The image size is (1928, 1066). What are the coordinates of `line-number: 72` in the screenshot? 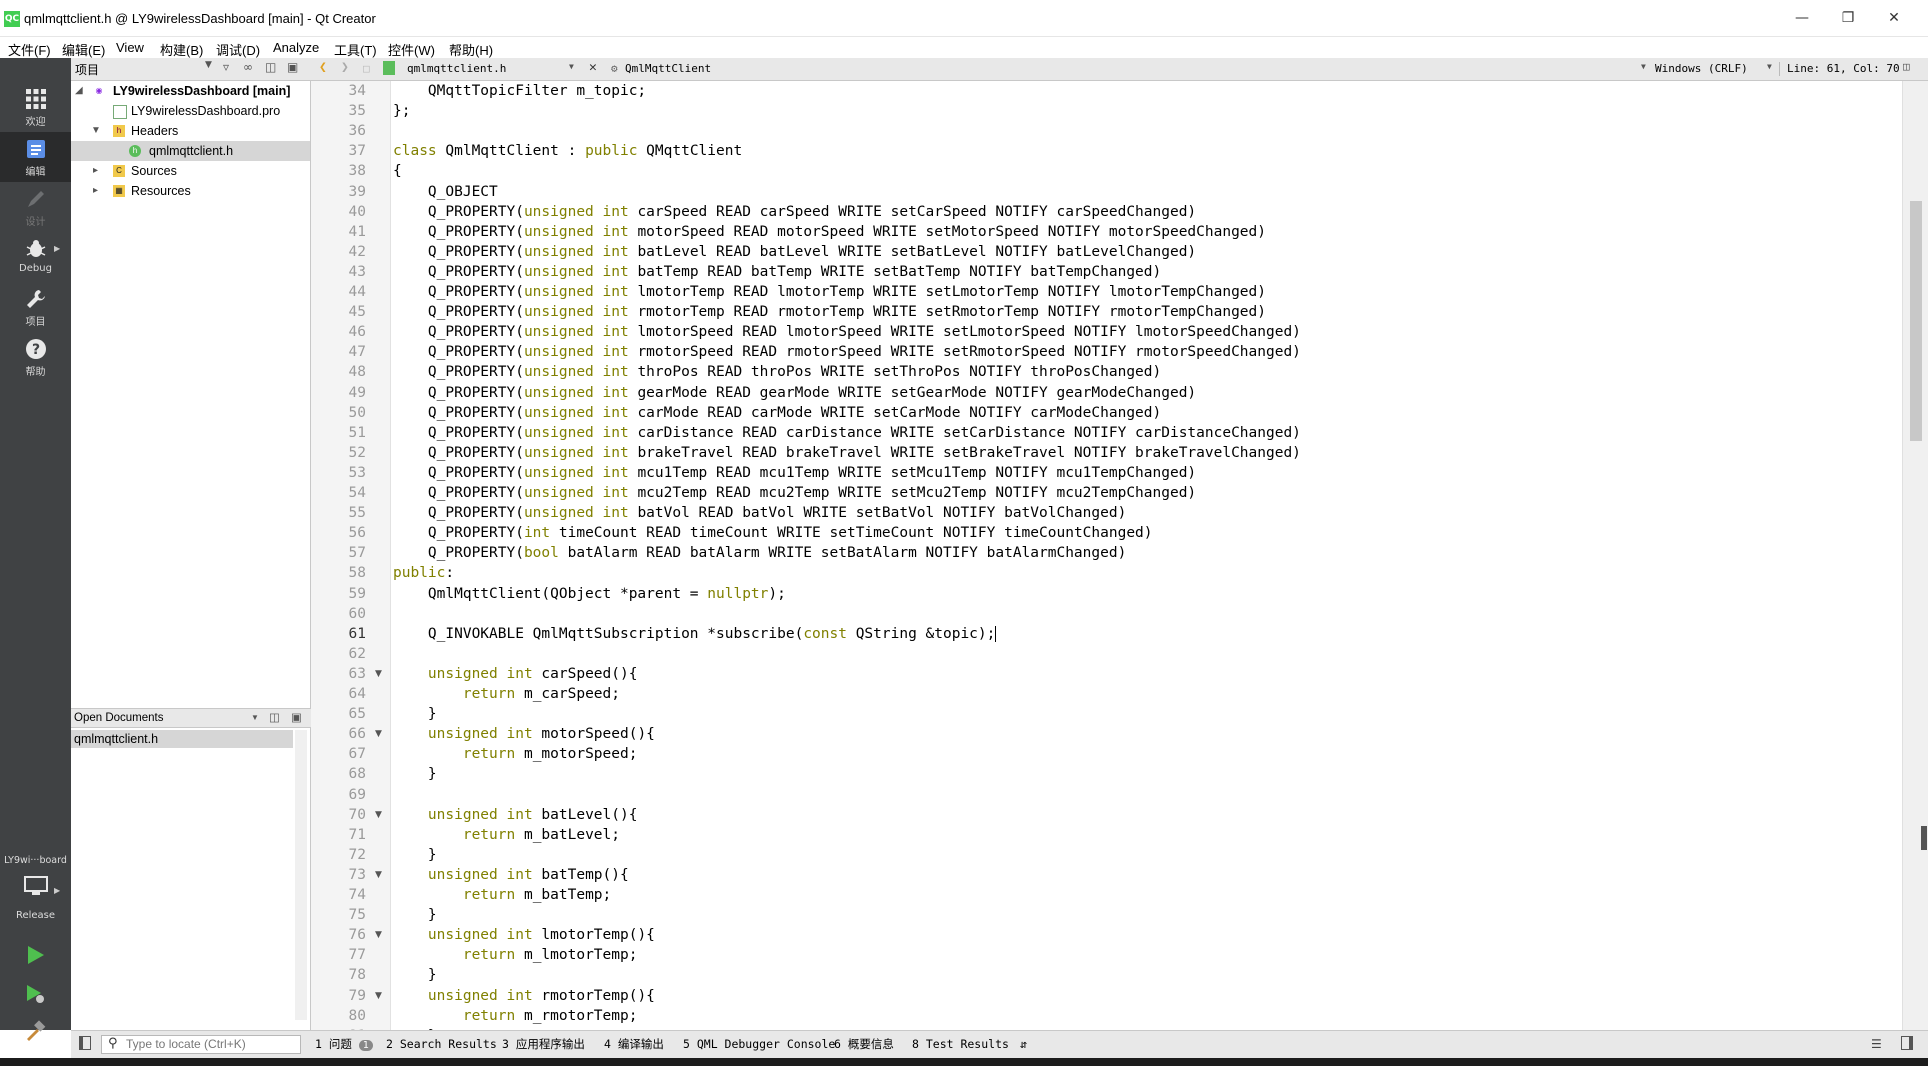 It's located at (338, 855).